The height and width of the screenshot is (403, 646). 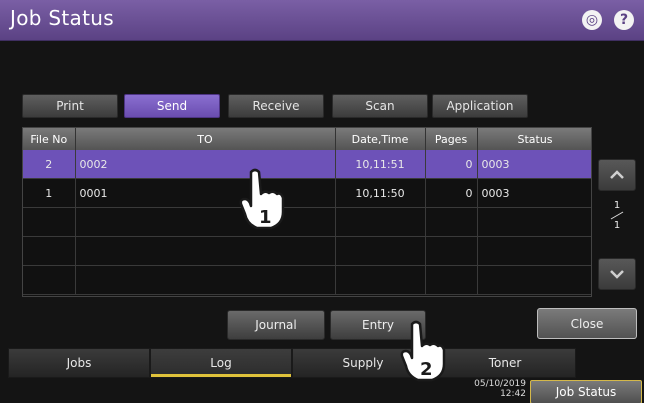 What do you see at coordinates (322, 20) in the screenshot?
I see `title-bar: Job Status ◎ ?` at bounding box center [322, 20].